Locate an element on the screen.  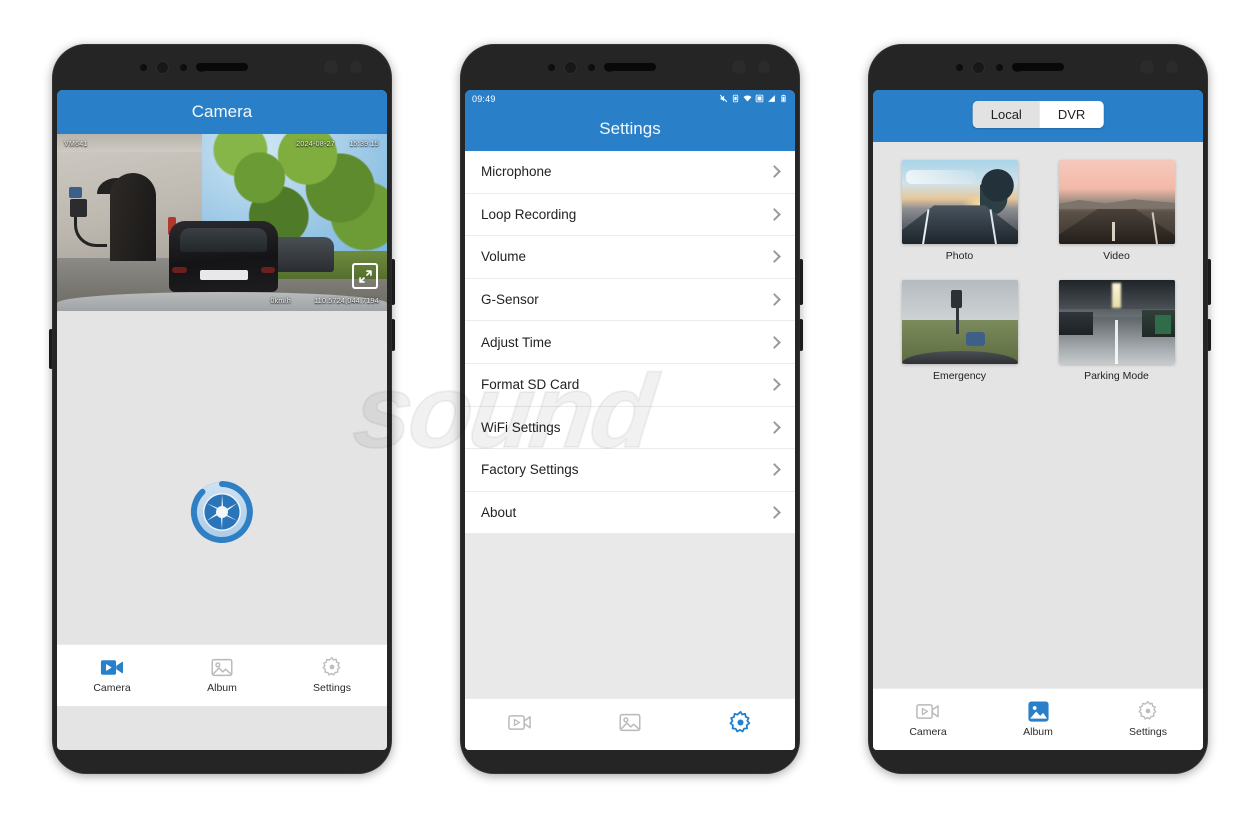
album-cell-label: Video is located at coordinates (1116, 256).